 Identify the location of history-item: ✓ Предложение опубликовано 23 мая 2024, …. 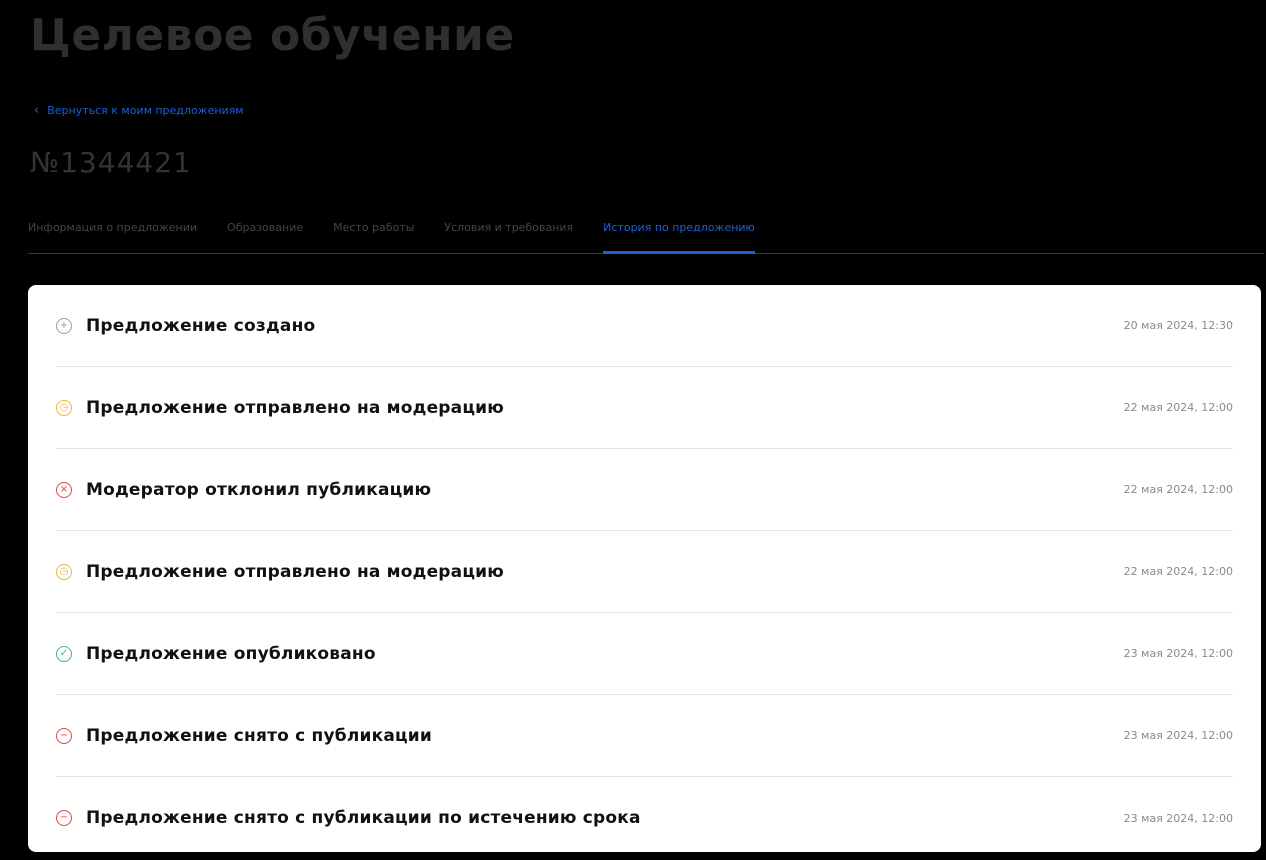
(644, 654).